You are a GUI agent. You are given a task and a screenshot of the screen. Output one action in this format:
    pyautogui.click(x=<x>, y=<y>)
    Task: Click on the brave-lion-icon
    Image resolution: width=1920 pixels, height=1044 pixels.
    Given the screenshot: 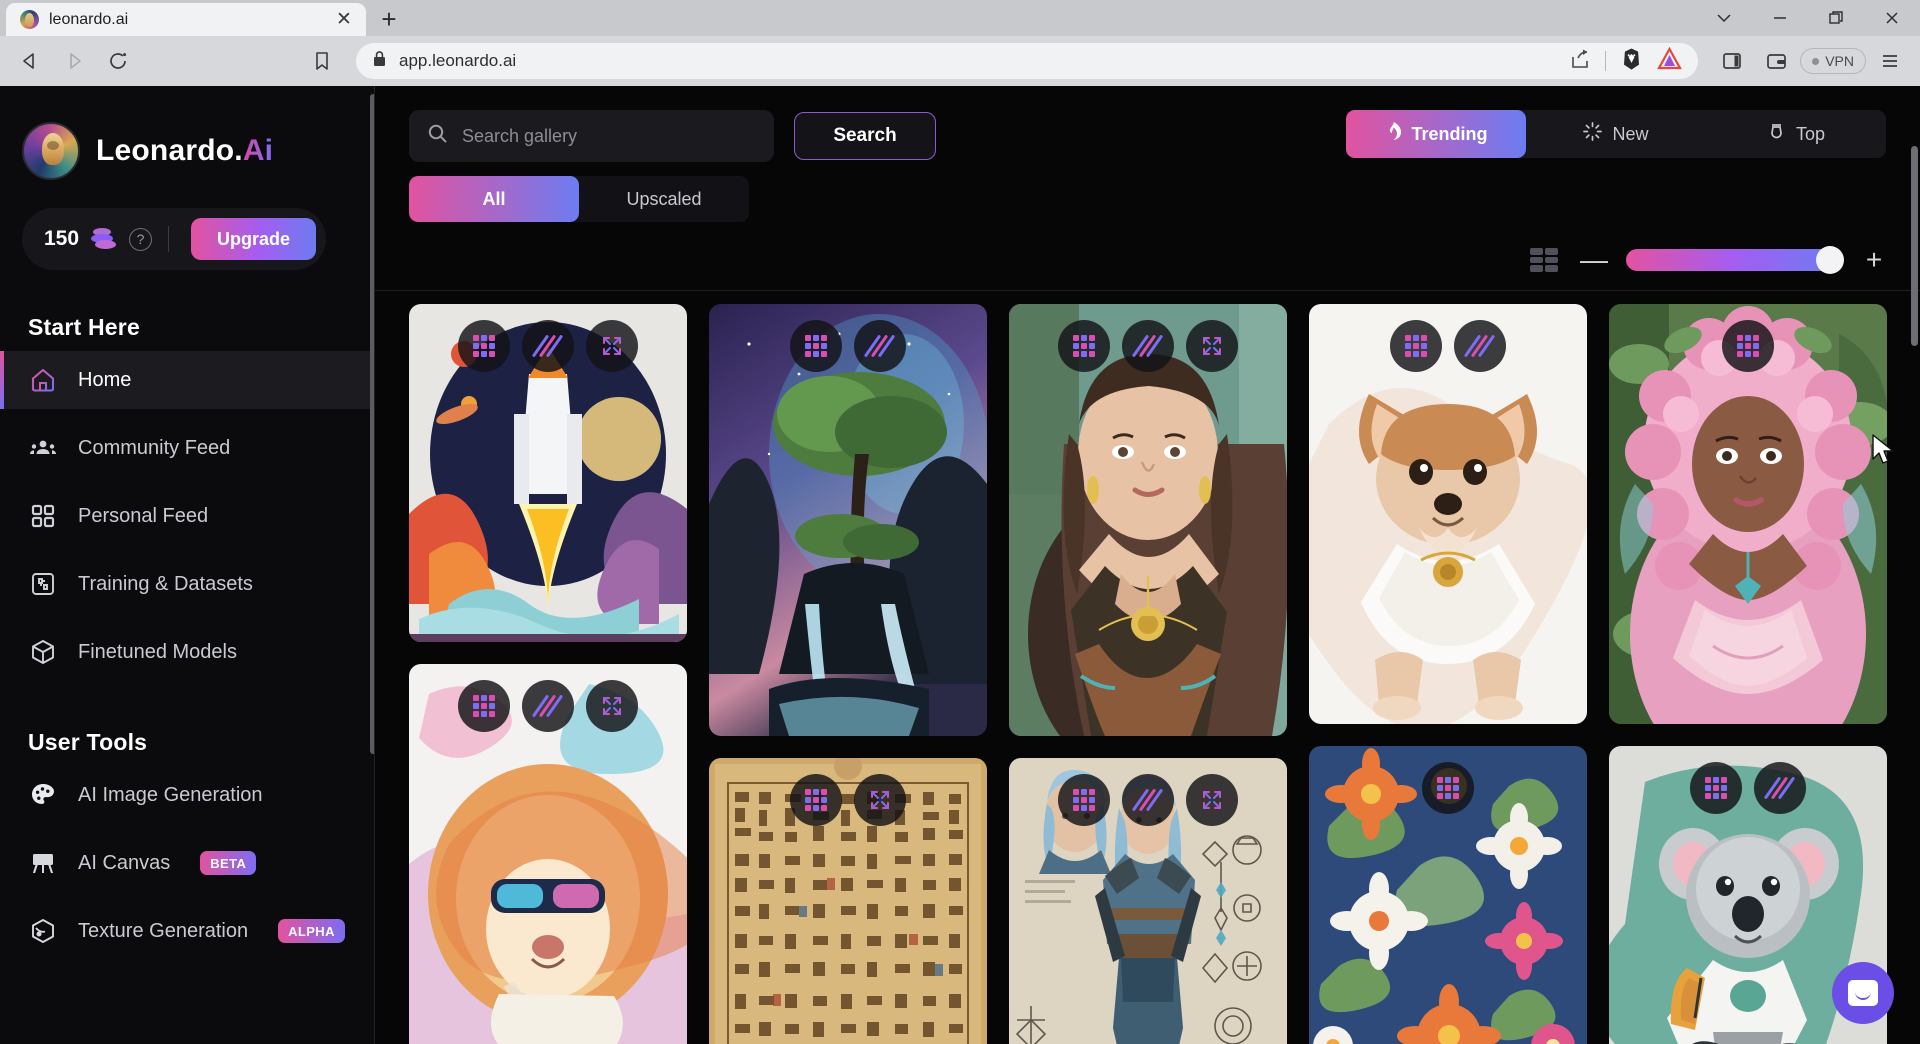 What is the action you would take?
    pyautogui.click(x=1631, y=61)
    